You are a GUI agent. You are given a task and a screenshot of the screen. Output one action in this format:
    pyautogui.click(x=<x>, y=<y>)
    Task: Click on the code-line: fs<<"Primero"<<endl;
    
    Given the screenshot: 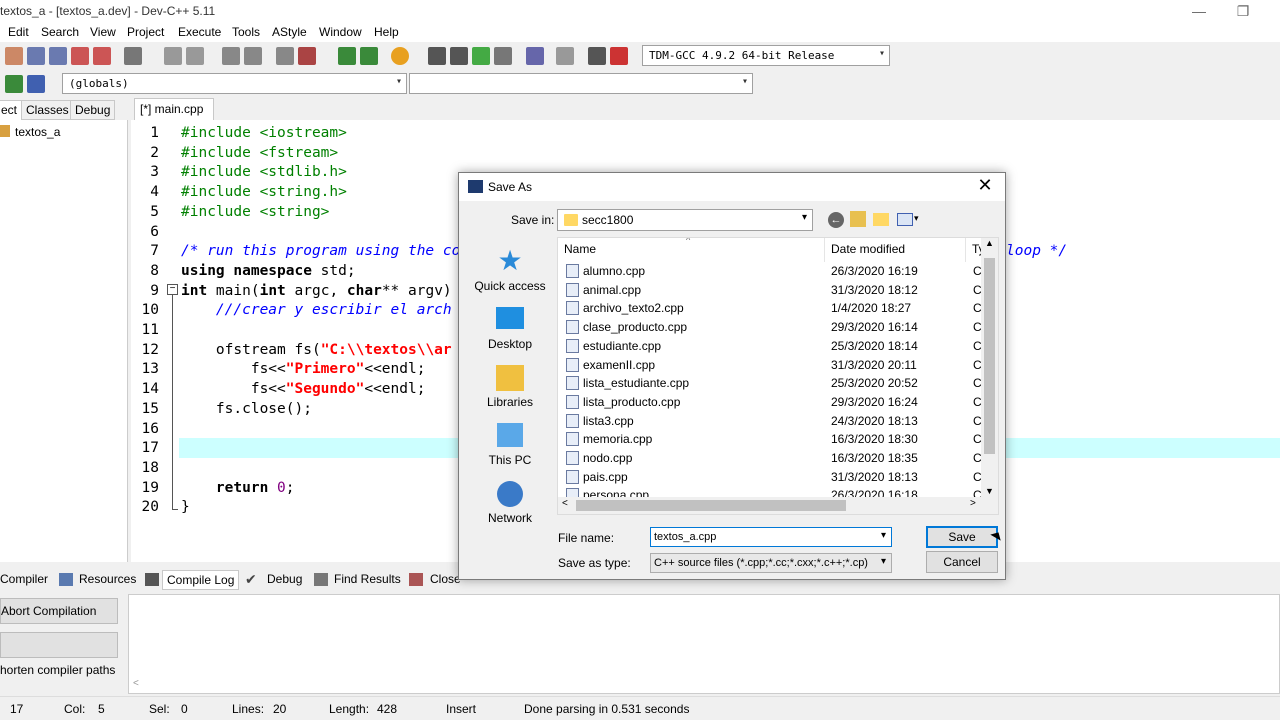 What is the action you would take?
    pyautogui.click(x=303, y=369)
    